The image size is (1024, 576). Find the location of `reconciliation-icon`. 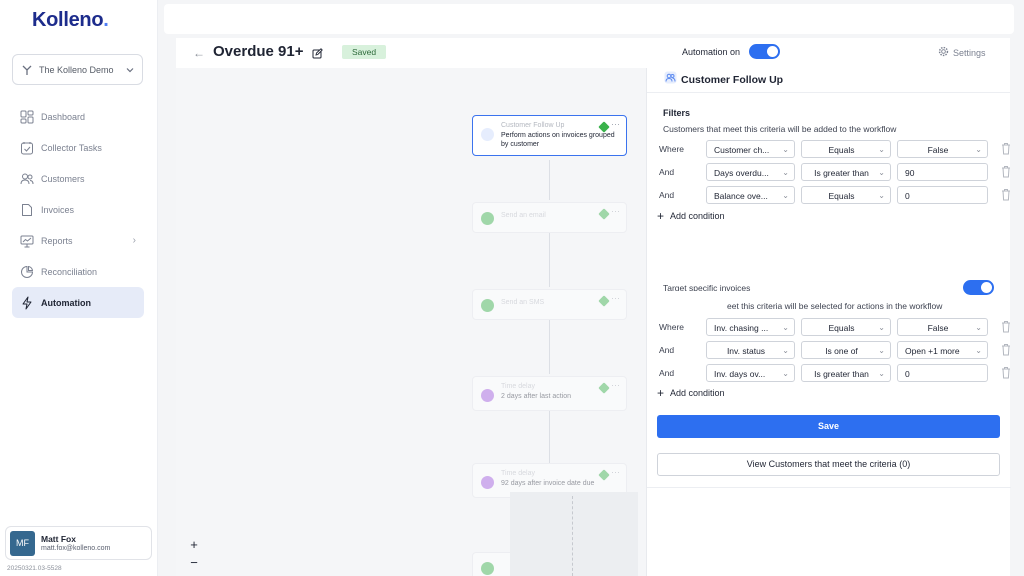

reconciliation-icon is located at coordinates (27, 272).